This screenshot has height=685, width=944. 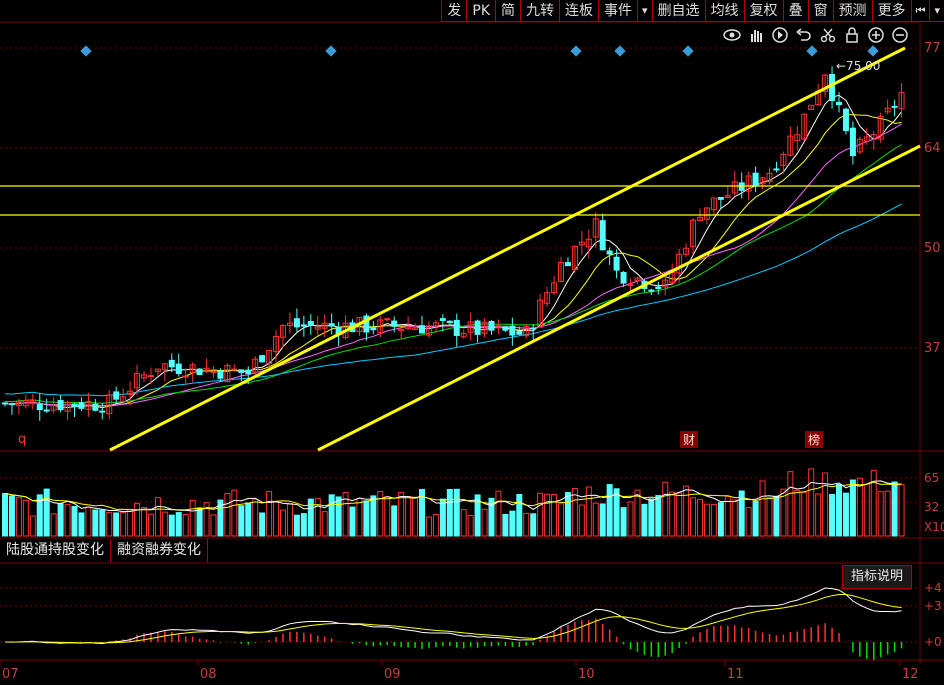 What do you see at coordinates (932, 248) in the screenshot?
I see `price-tick-label: 50` at bounding box center [932, 248].